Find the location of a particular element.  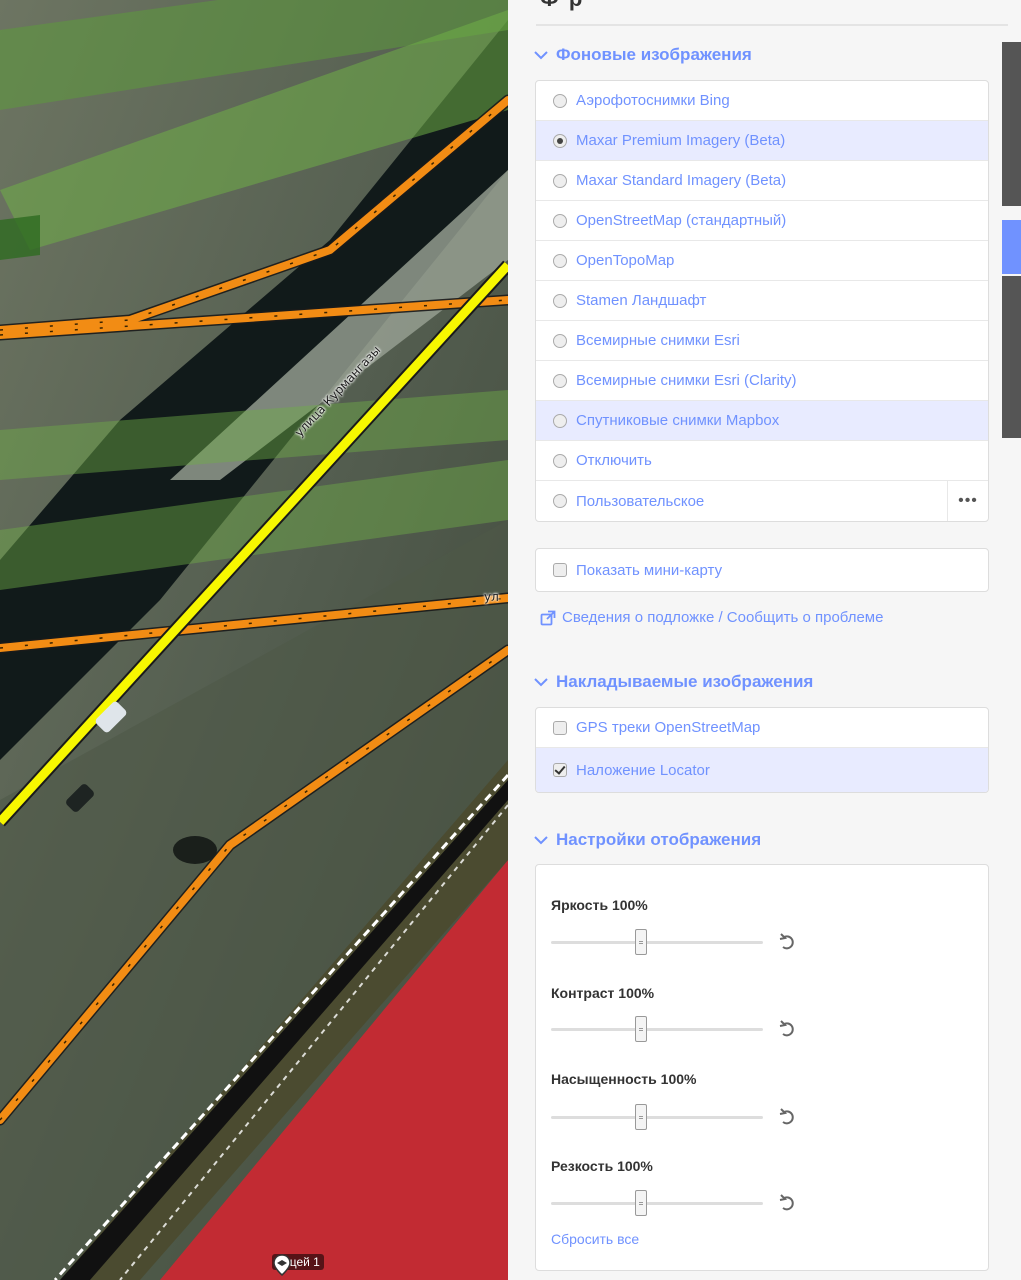

background-option-maxar-standard: Maxar Standard Imagery (Beta) is located at coordinates (762, 181).